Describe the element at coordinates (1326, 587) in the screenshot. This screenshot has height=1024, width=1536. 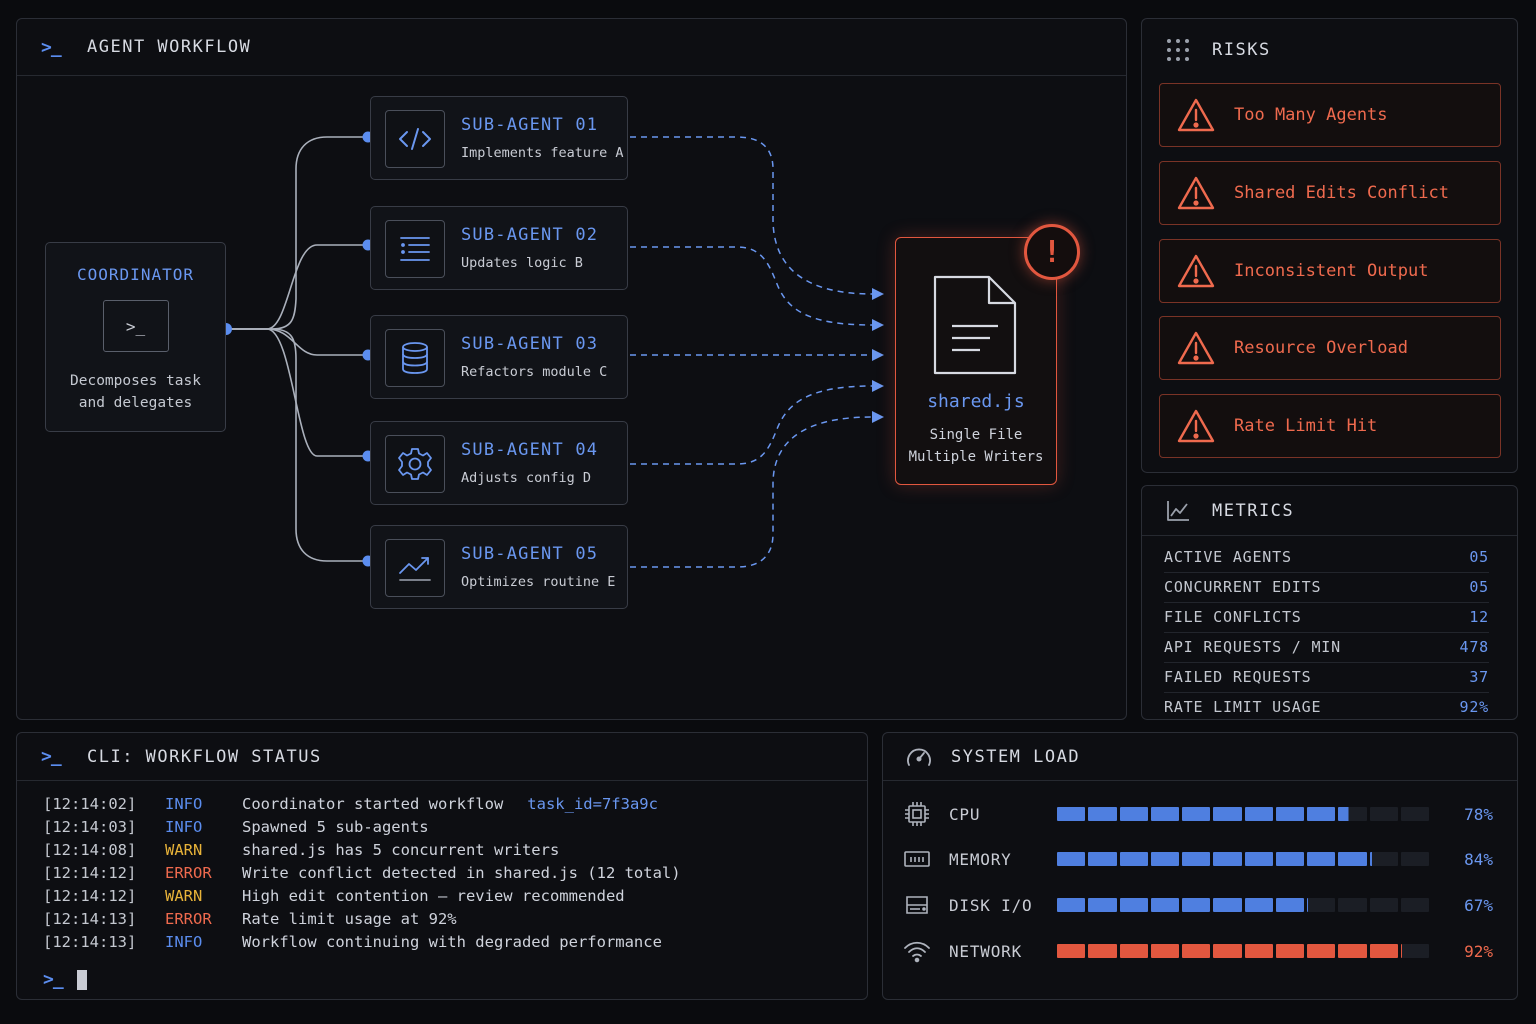
I see `metric-row: CONCURRENT EDITS 05` at that location.